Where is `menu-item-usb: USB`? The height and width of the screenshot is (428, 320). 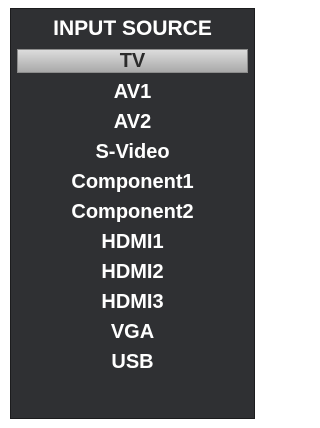 menu-item-usb: USB is located at coordinates (132, 362).